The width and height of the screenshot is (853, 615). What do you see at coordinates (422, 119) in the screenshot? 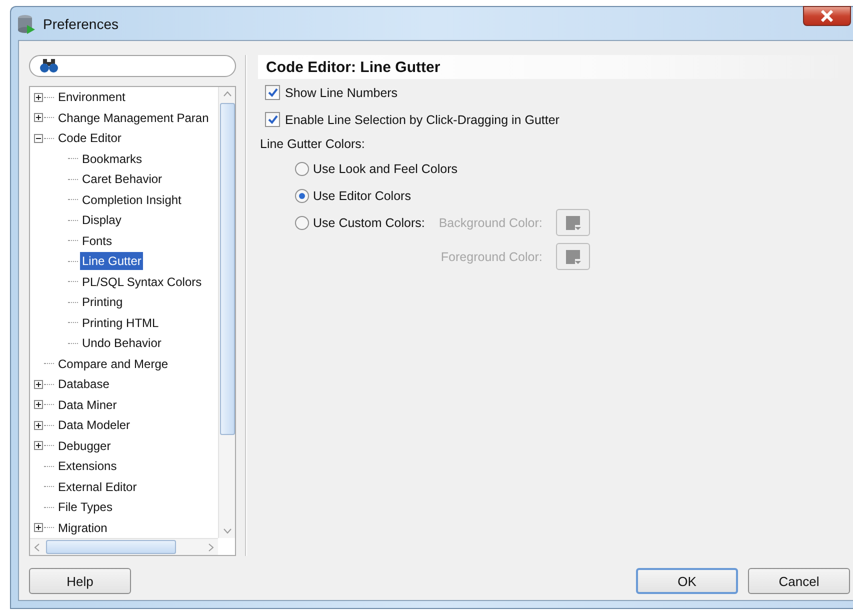
I see `checkbox-label: Enable Line Selection by Click-Dragging in Gutter` at bounding box center [422, 119].